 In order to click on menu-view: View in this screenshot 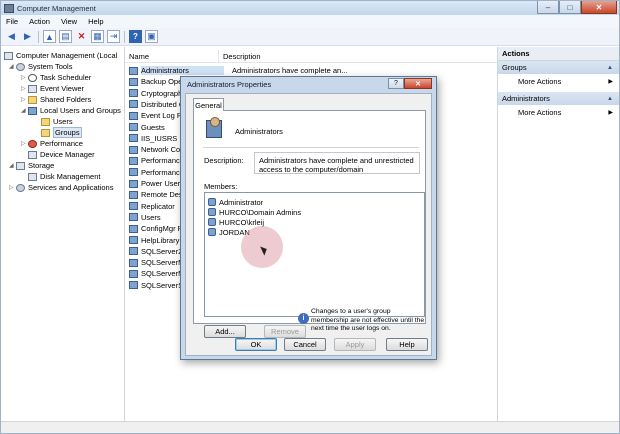, I will do `click(69, 21)`.